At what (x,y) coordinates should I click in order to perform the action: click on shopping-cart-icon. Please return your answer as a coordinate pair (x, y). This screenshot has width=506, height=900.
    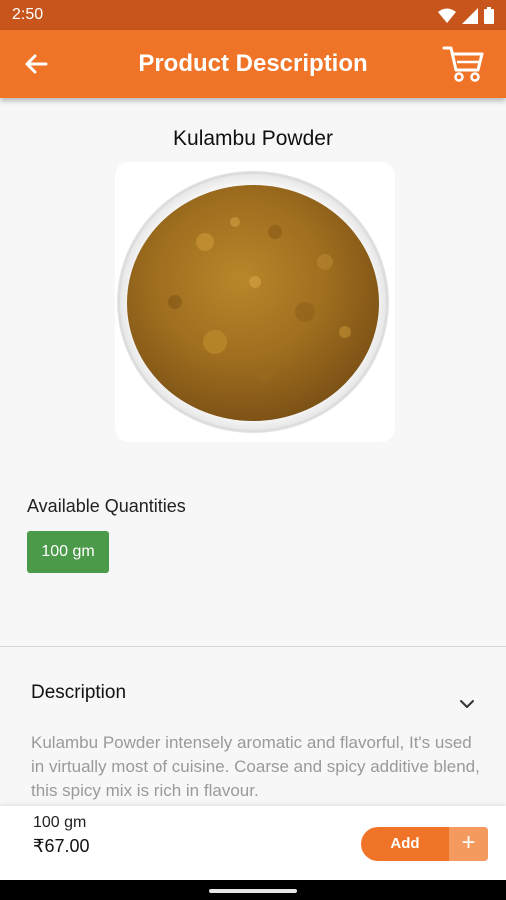
    Looking at the image, I should click on (464, 64).